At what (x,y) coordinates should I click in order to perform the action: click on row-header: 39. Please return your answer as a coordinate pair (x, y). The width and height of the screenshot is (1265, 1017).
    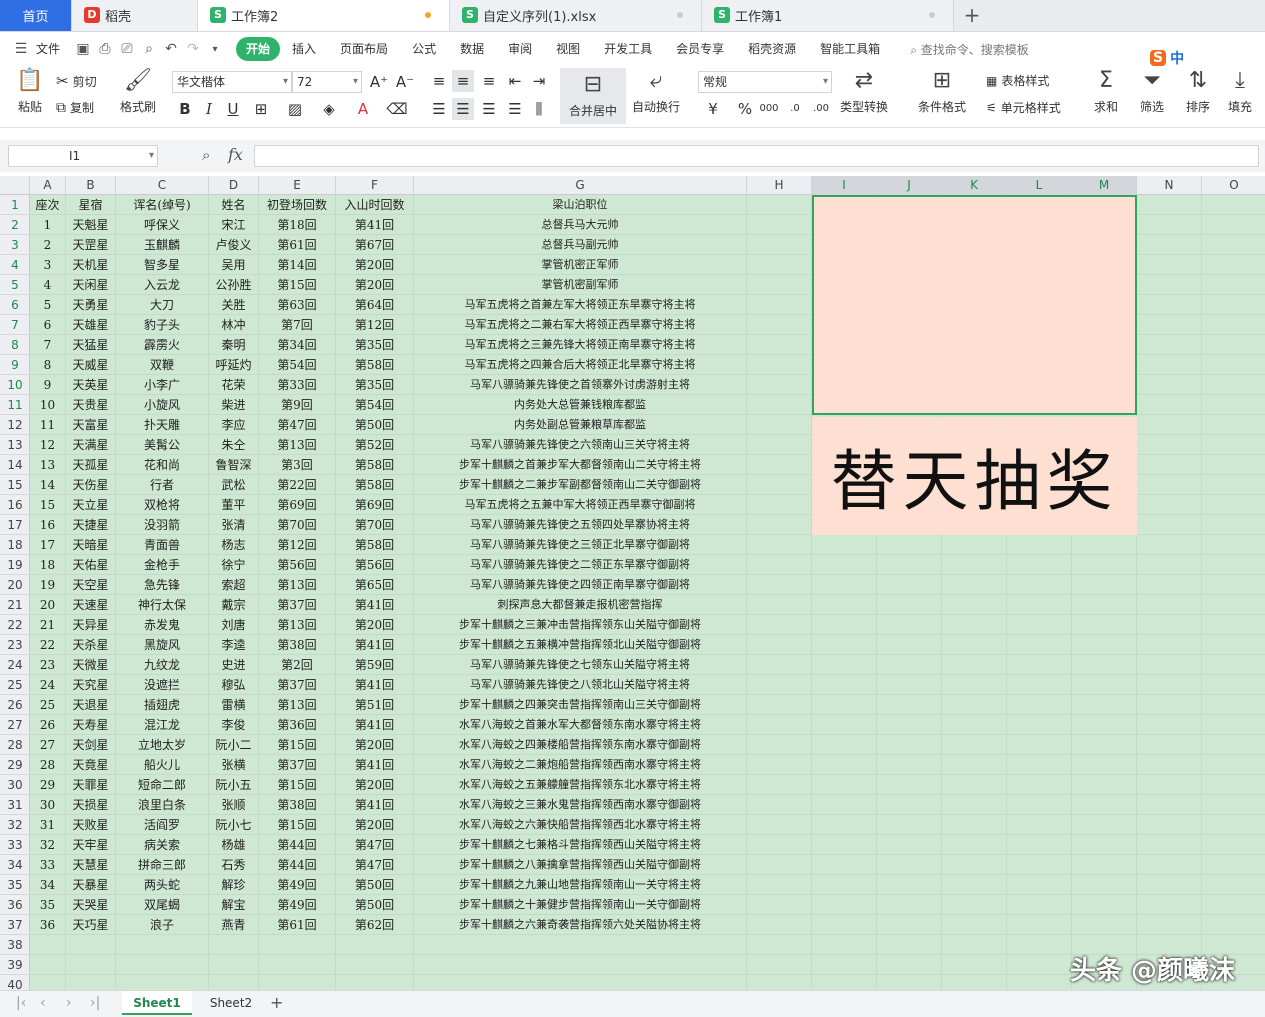
    Looking at the image, I should click on (15, 965).